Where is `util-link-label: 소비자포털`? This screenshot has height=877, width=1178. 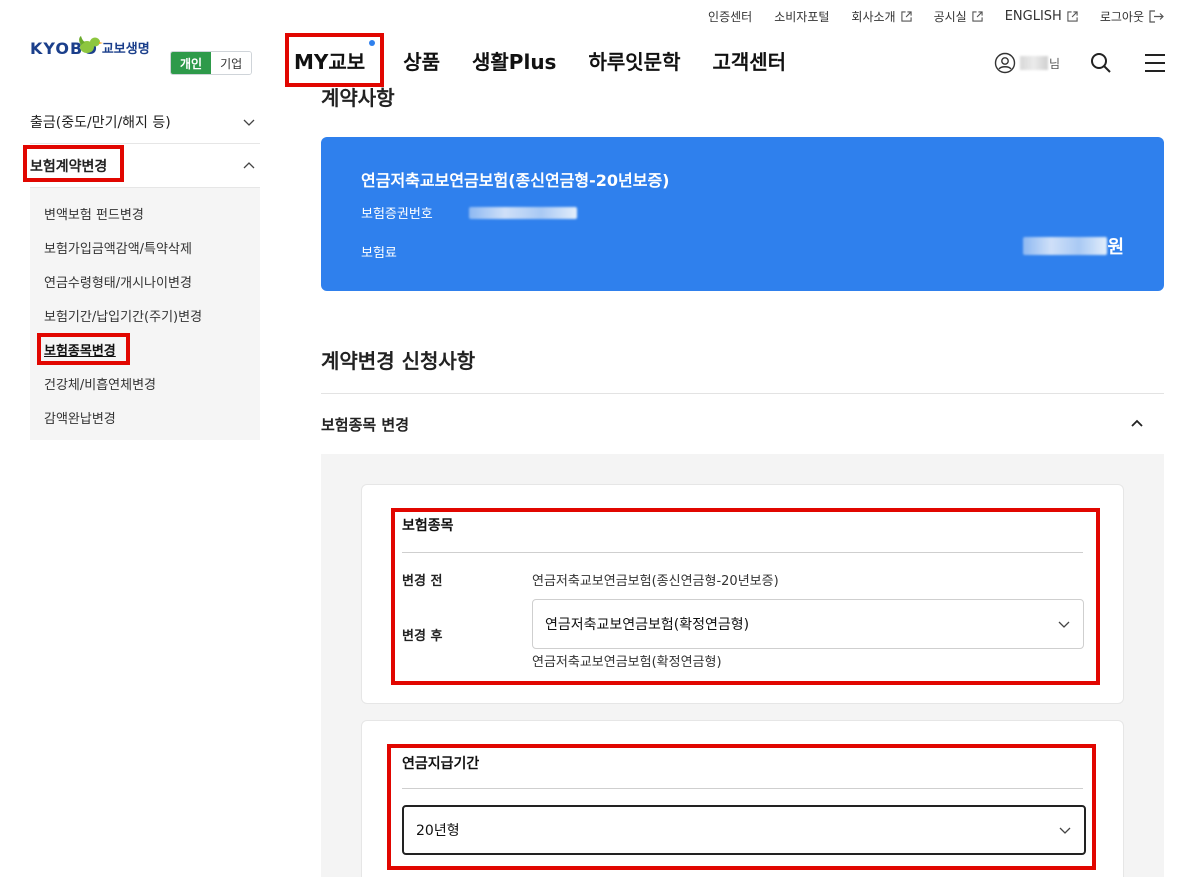
util-link-label: 소비자포털 is located at coordinates (802, 17).